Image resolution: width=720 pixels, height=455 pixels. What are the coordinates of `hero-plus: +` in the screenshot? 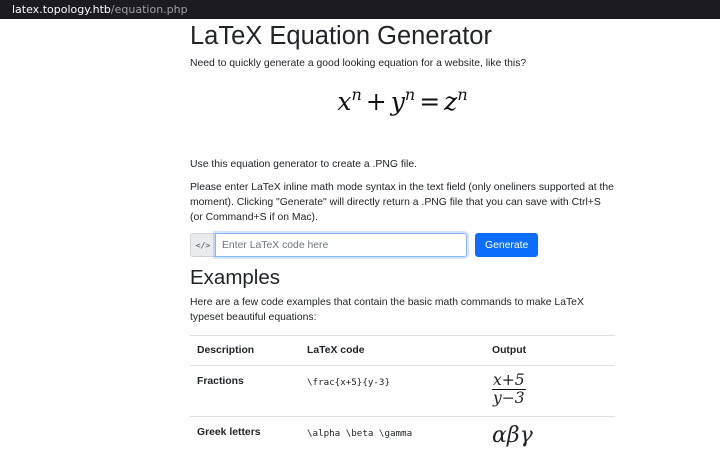 It's located at (376, 101).